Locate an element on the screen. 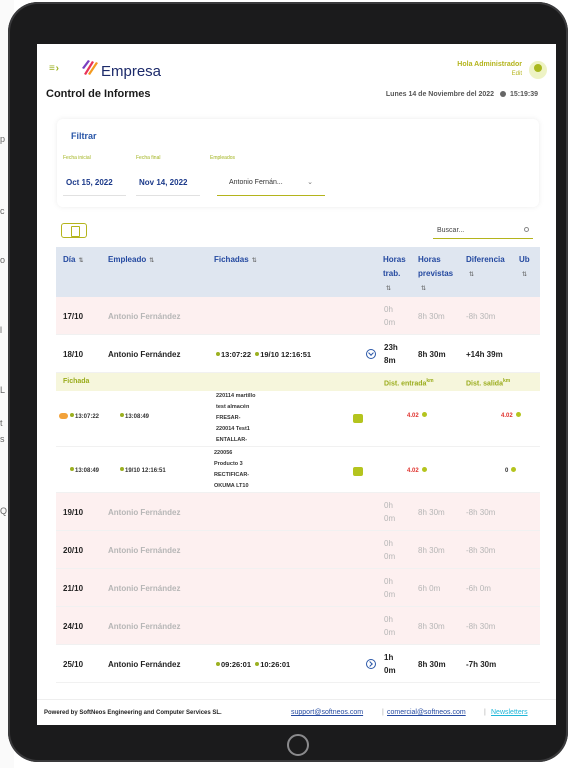  cell-diferencia: -6h 0m is located at coordinates (478, 588).